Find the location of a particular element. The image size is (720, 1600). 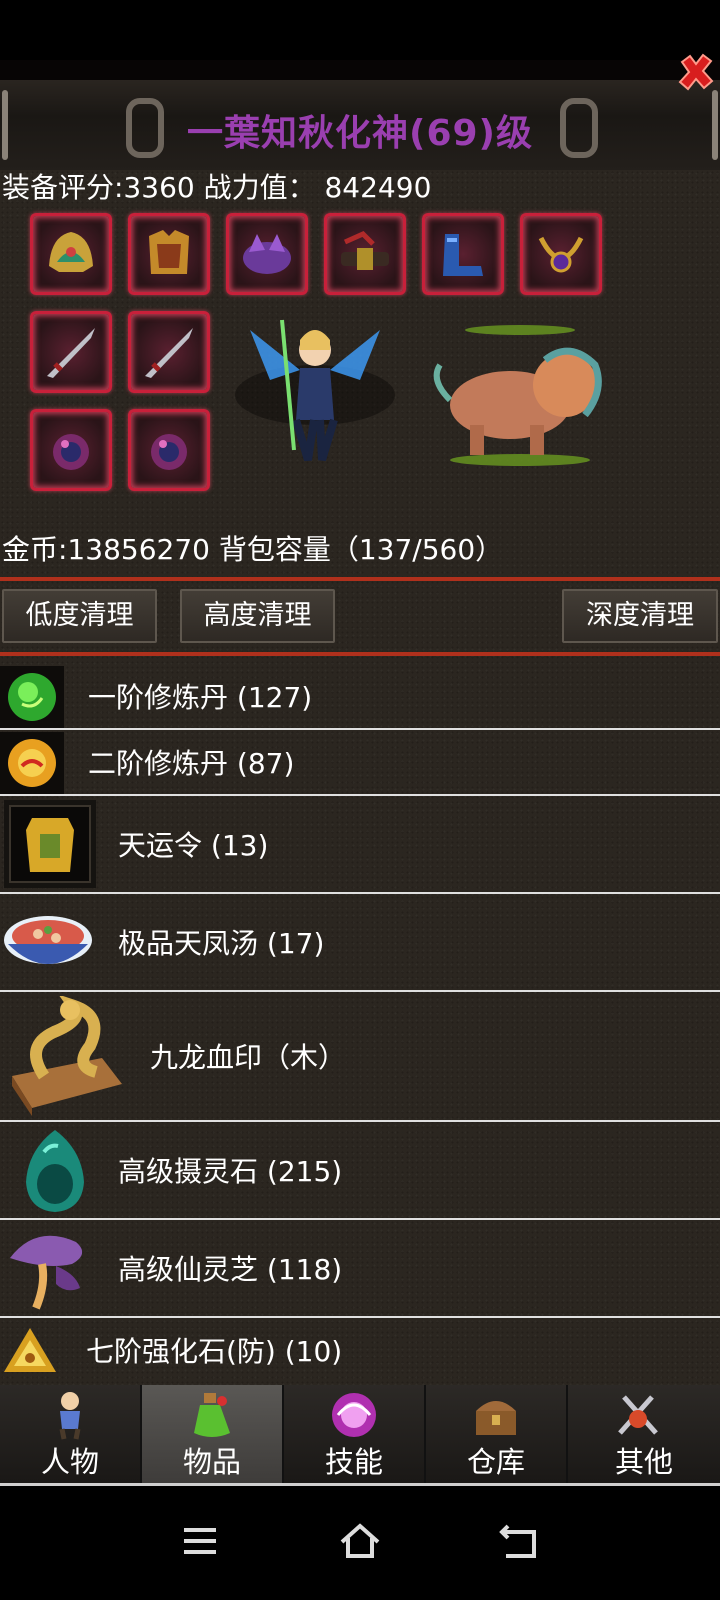

tab-other: 其他 is located at coordinates (644, 1434).